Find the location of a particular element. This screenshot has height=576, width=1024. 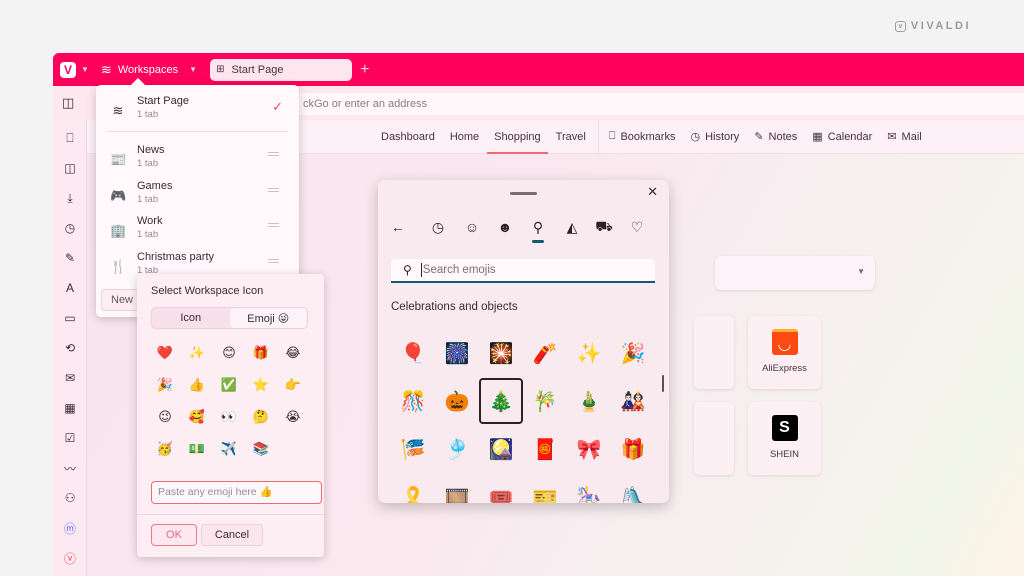

workspace-item-start-page: ≋ Start Page 1 tab ✓ is located at coordinates (197, 110).